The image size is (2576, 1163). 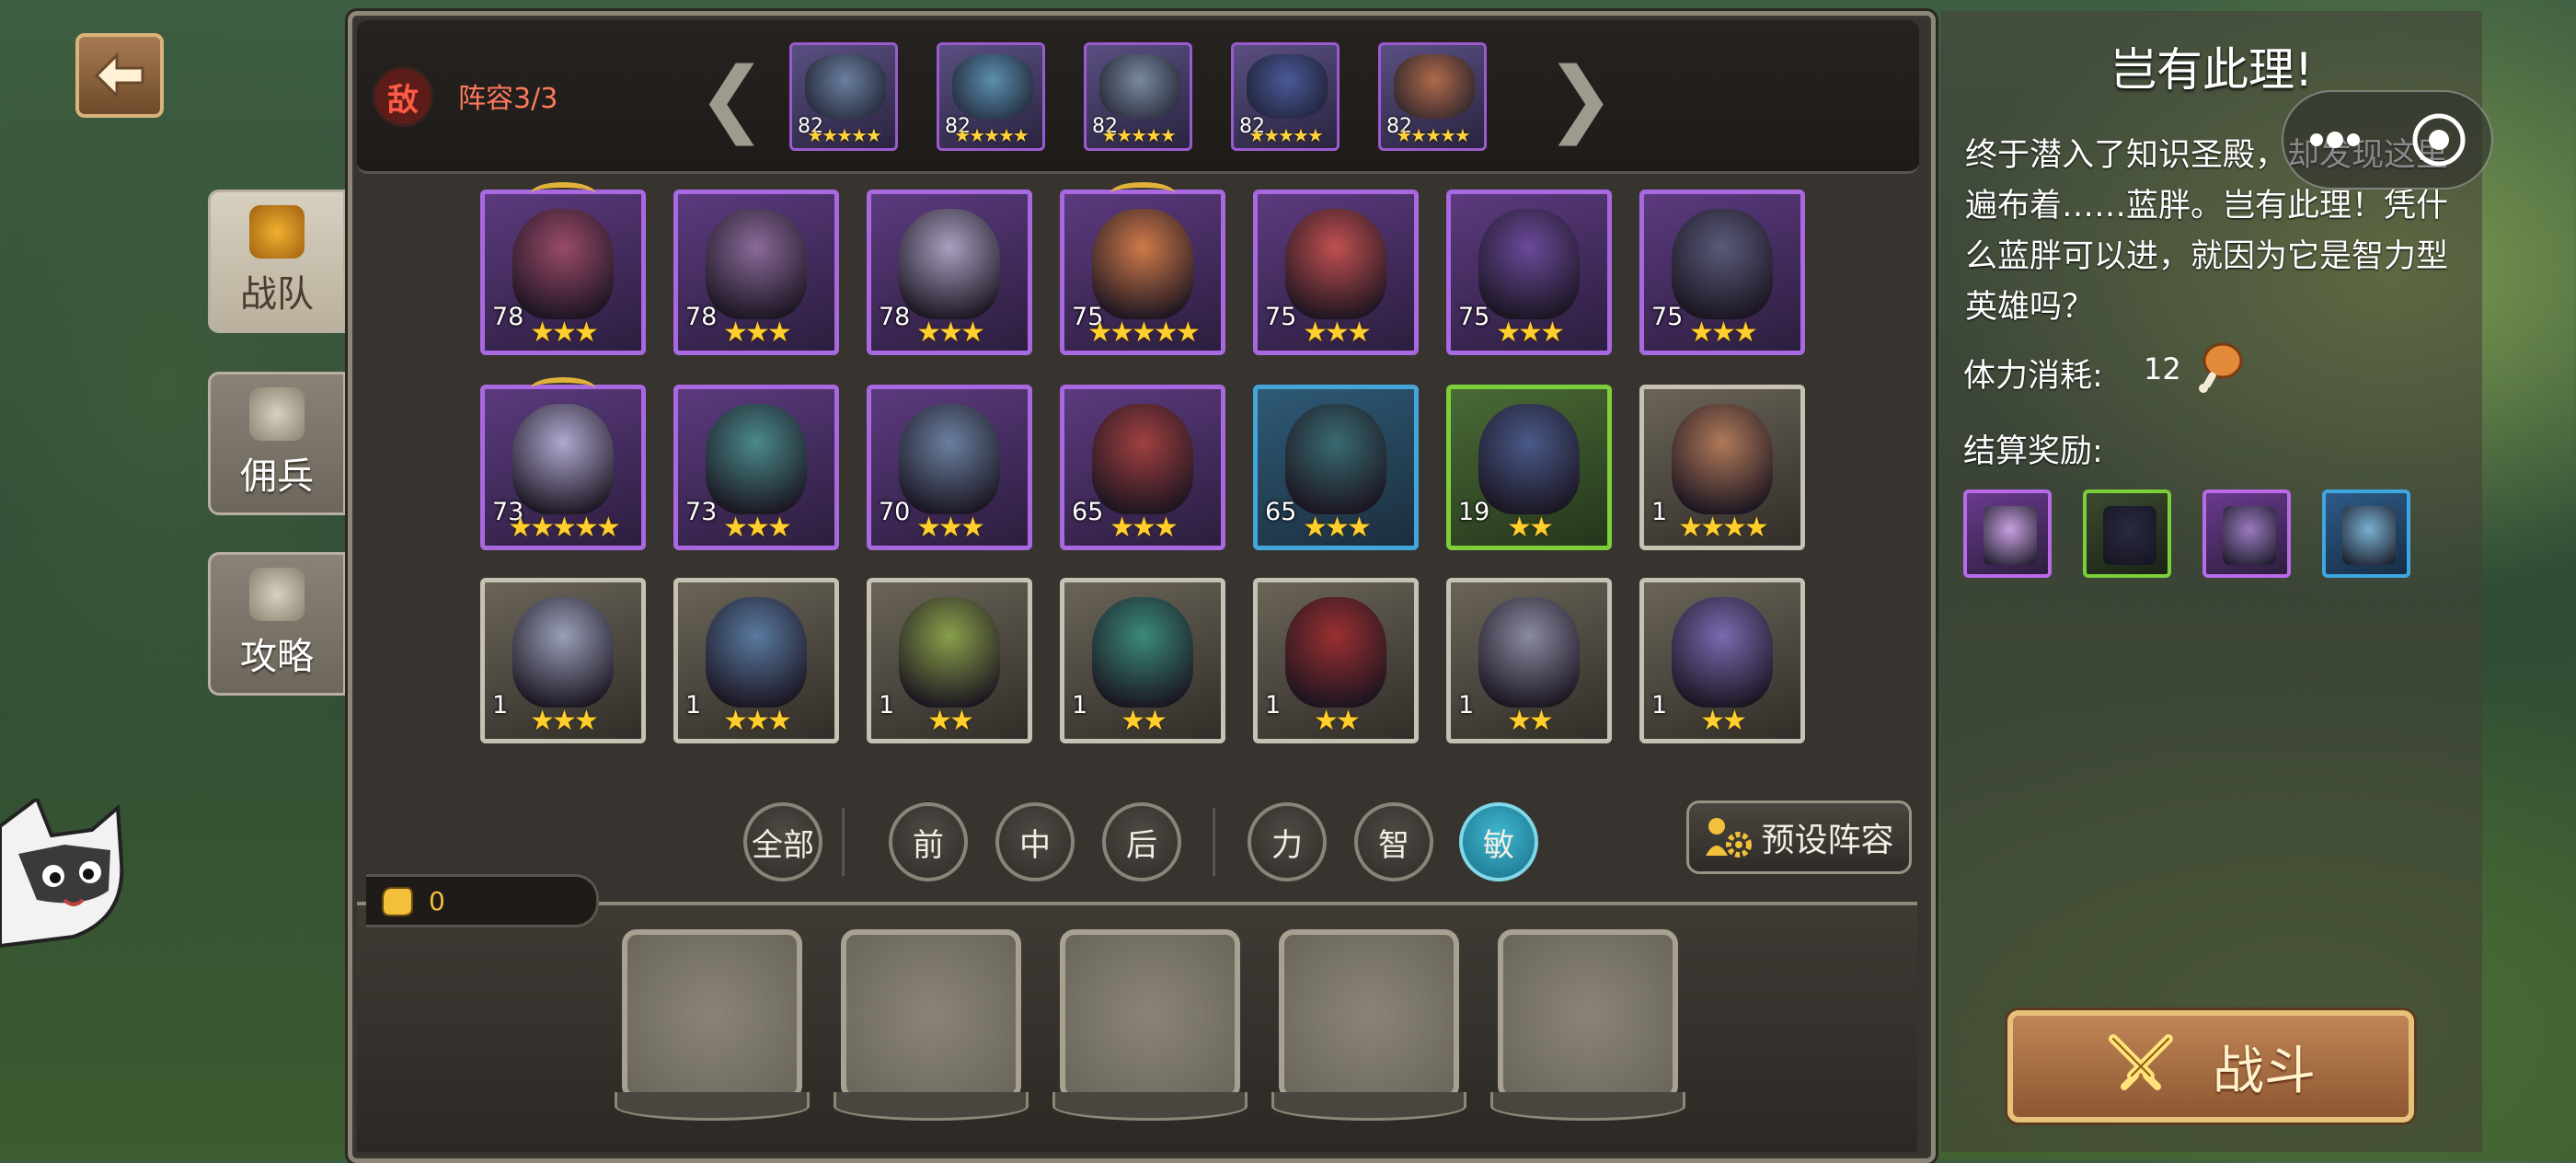 What do you see at coordinates (2438, 139) in the screenshot?
I see `close-target-icon` at bounding box center [2438, 139].